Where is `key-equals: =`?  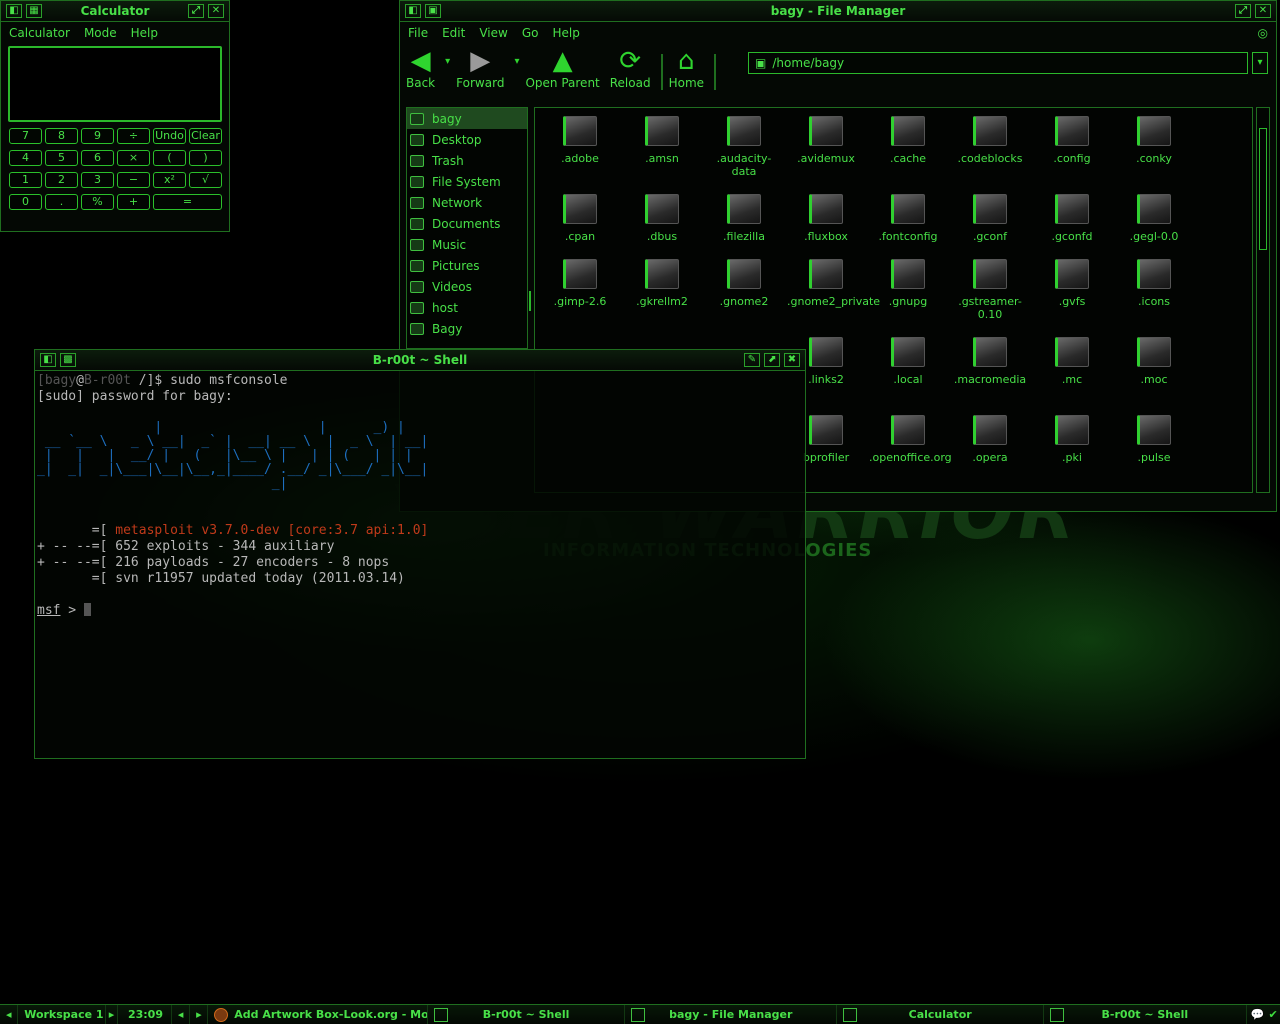
key-equals: = is located at coordinates (187, 202).